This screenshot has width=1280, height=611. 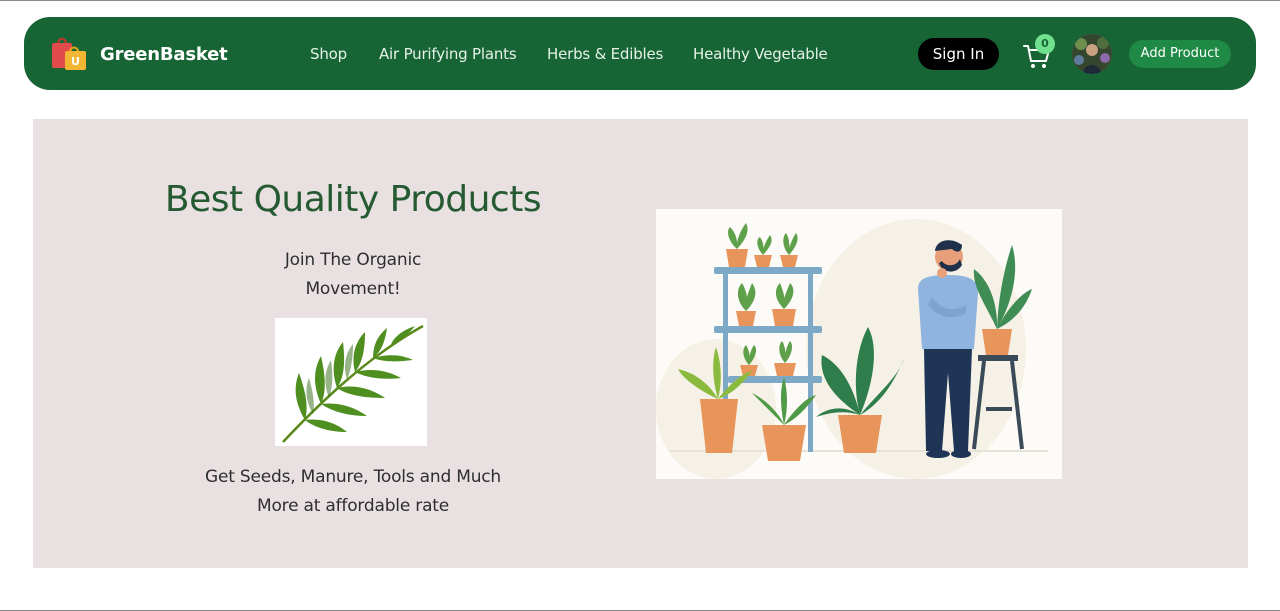 I want to click on nav-link-air-purifying-plants: Air Purifying Plants, so click(x=448, y=54).